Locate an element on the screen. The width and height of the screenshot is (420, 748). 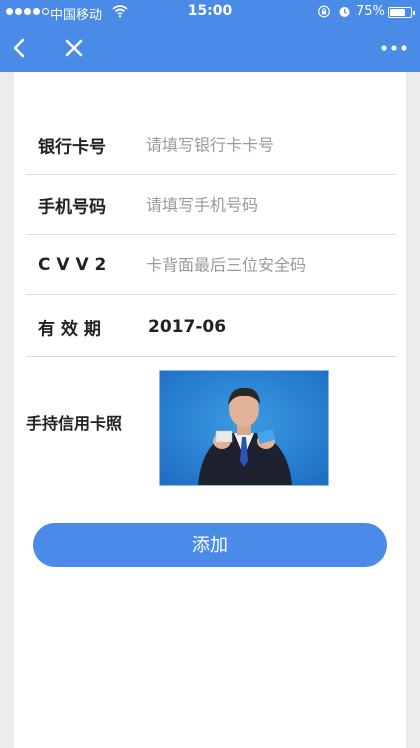
add-button: 添加 is located at coordinates (210, 545).